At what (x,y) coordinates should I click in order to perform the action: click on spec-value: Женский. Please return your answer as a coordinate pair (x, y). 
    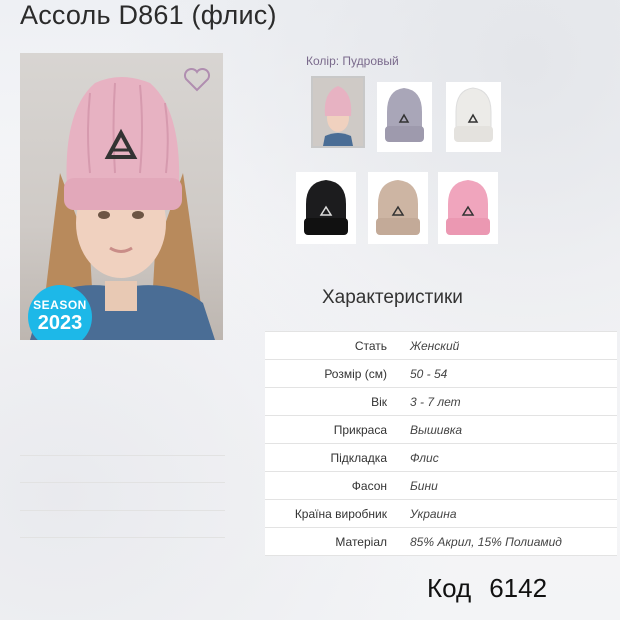
    Looking at the image, I should click on (435, 346).